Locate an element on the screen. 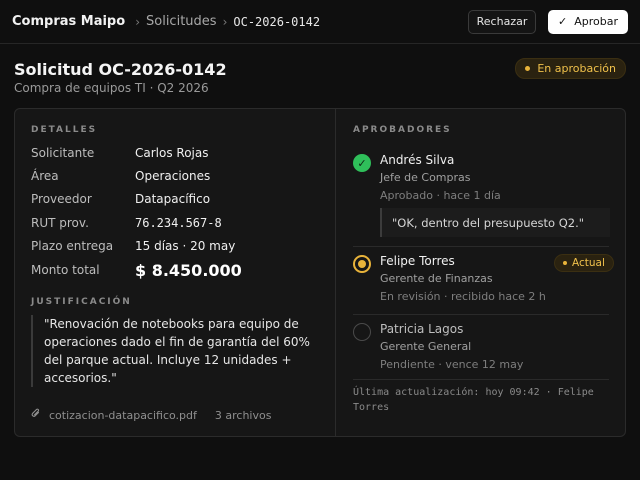  page-subtitle: Compra de equipos TI · Q2 2026 is located at coordinates (111, 88).